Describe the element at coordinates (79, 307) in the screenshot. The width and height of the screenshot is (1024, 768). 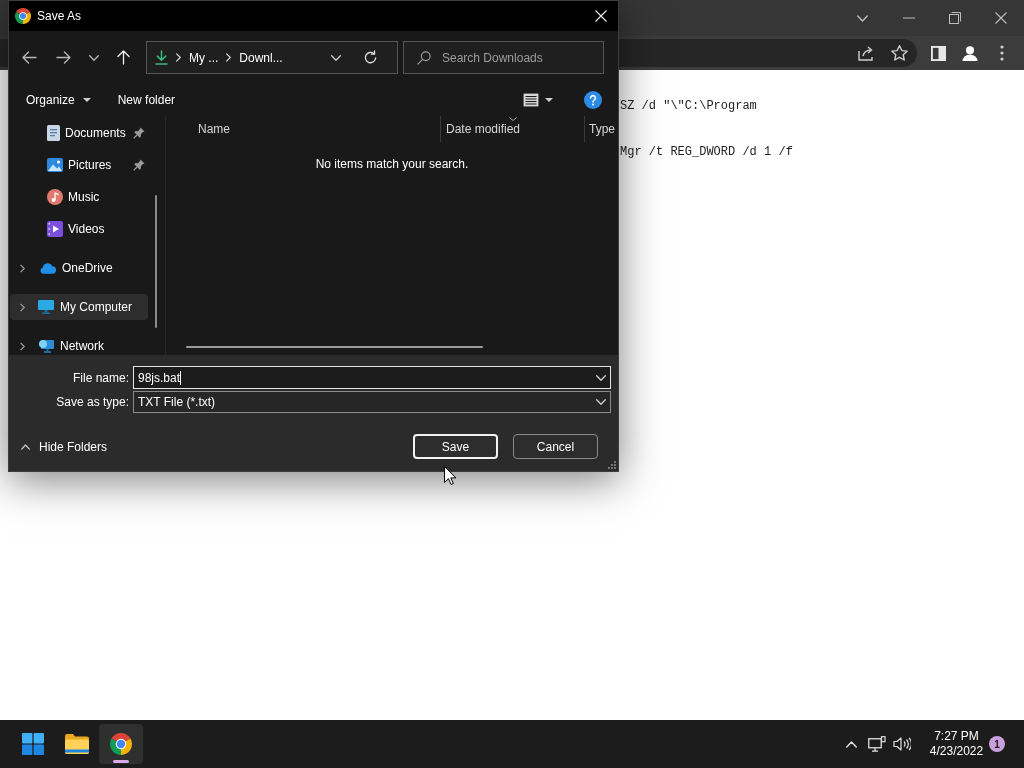
I see `sidebar-item: My Computer` at that location.